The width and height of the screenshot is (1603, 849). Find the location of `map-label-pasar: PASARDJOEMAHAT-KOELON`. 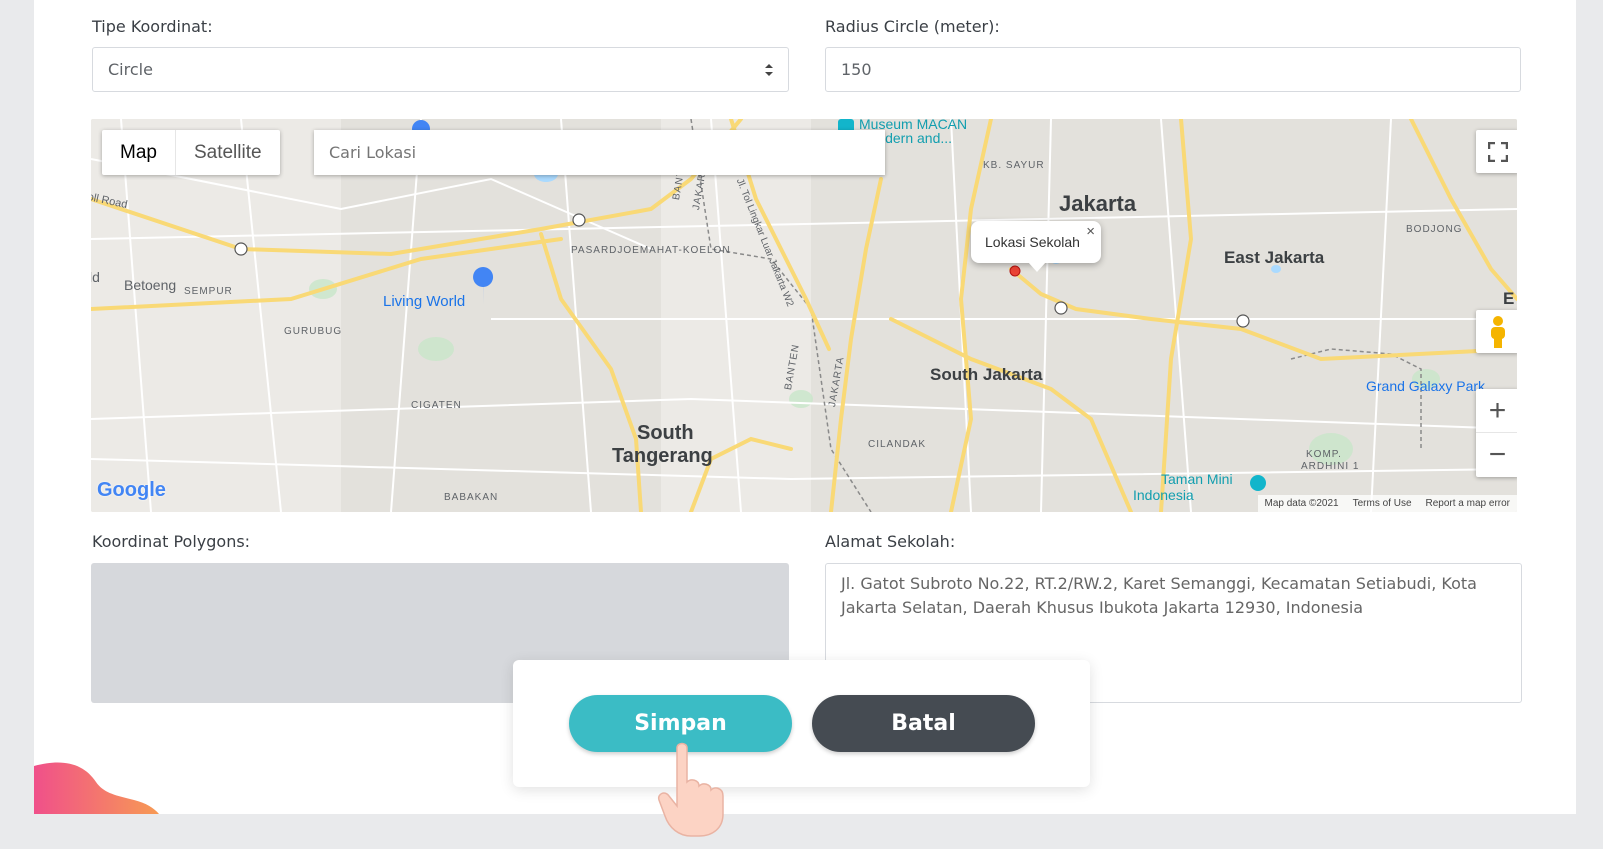

map-label-pasar: PASARDJOEMAHAT-KOELON is located at coordinates (651, 250).